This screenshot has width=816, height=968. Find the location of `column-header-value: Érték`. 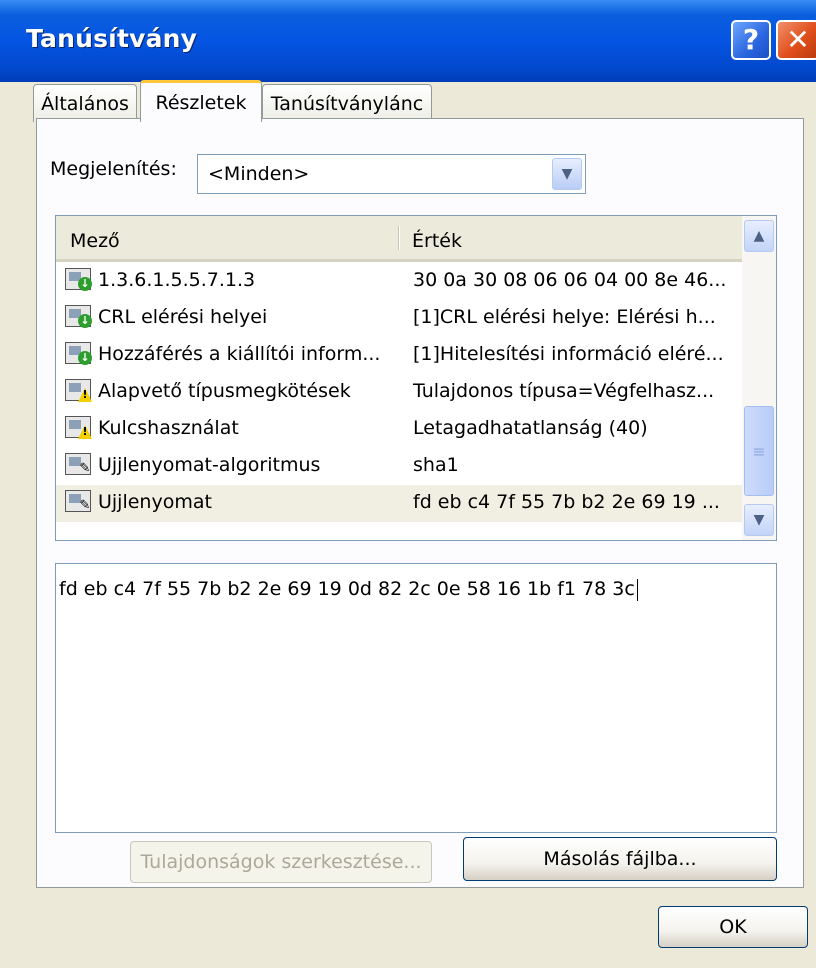

column-header-value: Érték is located at coordinates (437, 241).